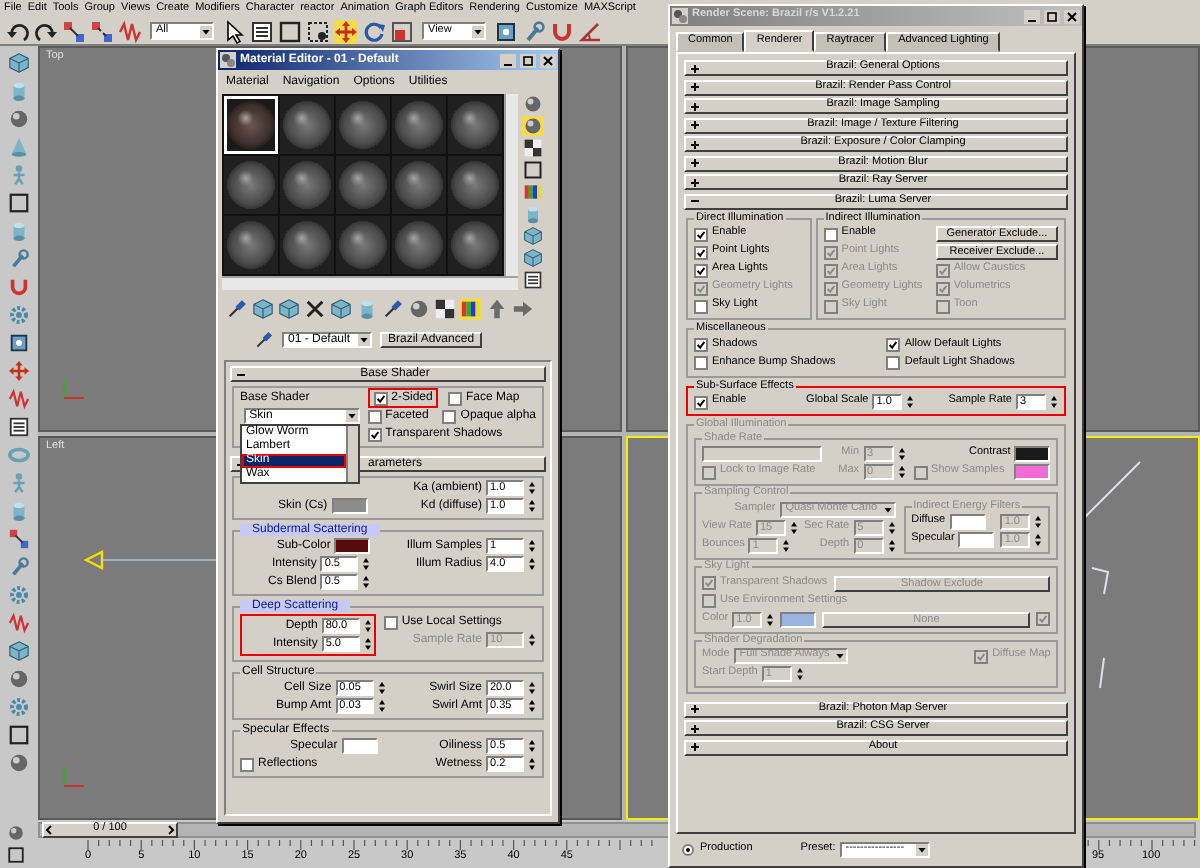 Image resolution: width=1200 pixels, height=868 pixels. What do you see at coordinates (170, 830) in the screenshot?
I see `chevron-right-icon` at bounding box center [170, 830].